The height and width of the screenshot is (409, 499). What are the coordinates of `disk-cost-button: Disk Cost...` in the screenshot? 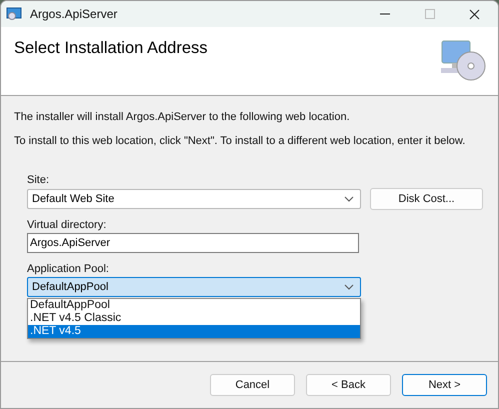 It's located at (426, 199).